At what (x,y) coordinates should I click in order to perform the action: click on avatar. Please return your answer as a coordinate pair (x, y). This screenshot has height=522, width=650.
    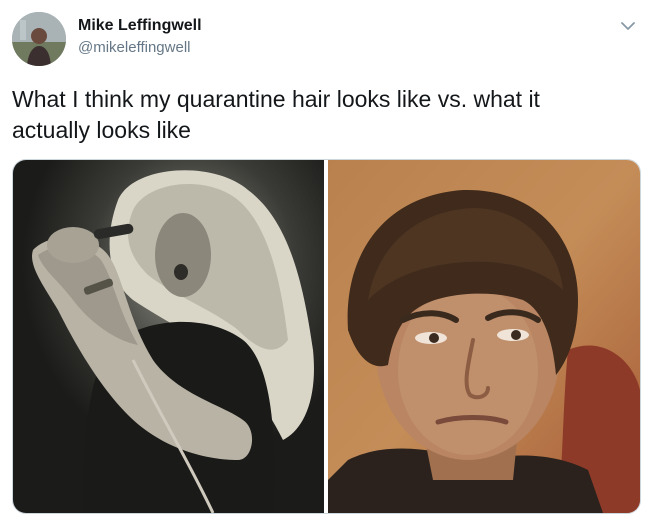
    Looking at the image, I should click on (39, 39).